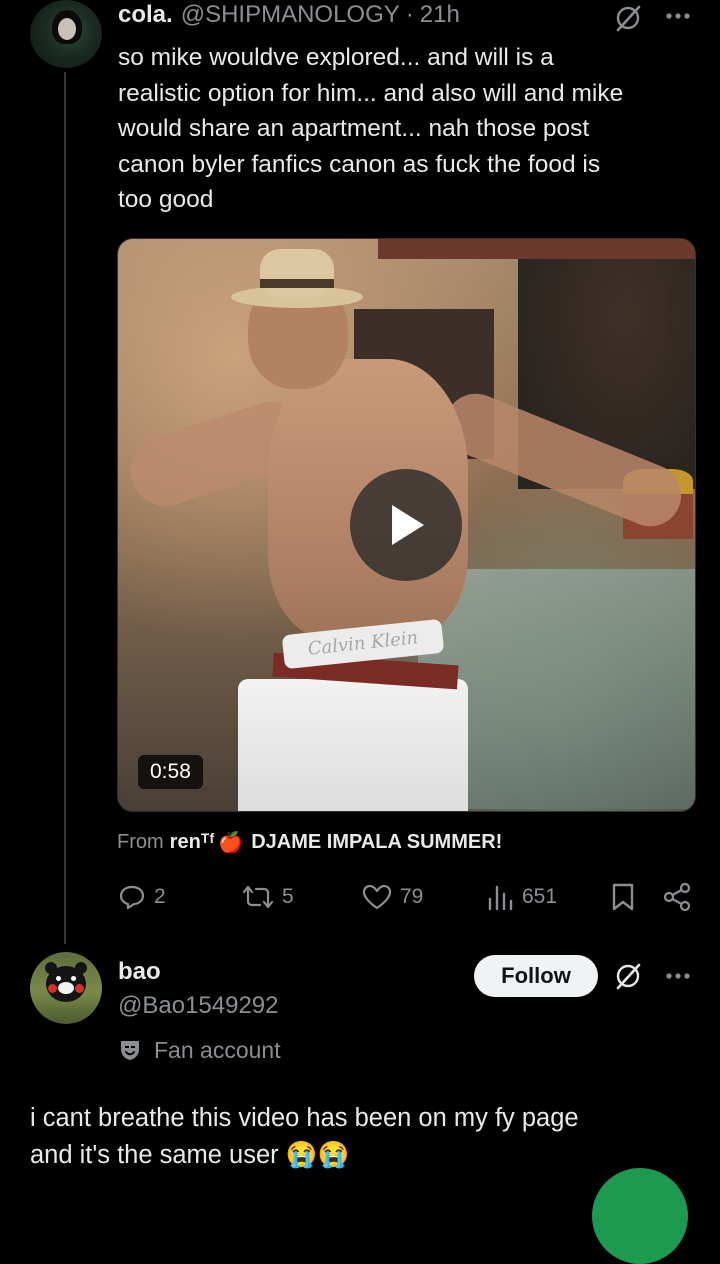 This screenshot has width=720, height=1264. Describe the element at coordinates (297, 278) in the screenshot. I see `video-person-hat` at that location.